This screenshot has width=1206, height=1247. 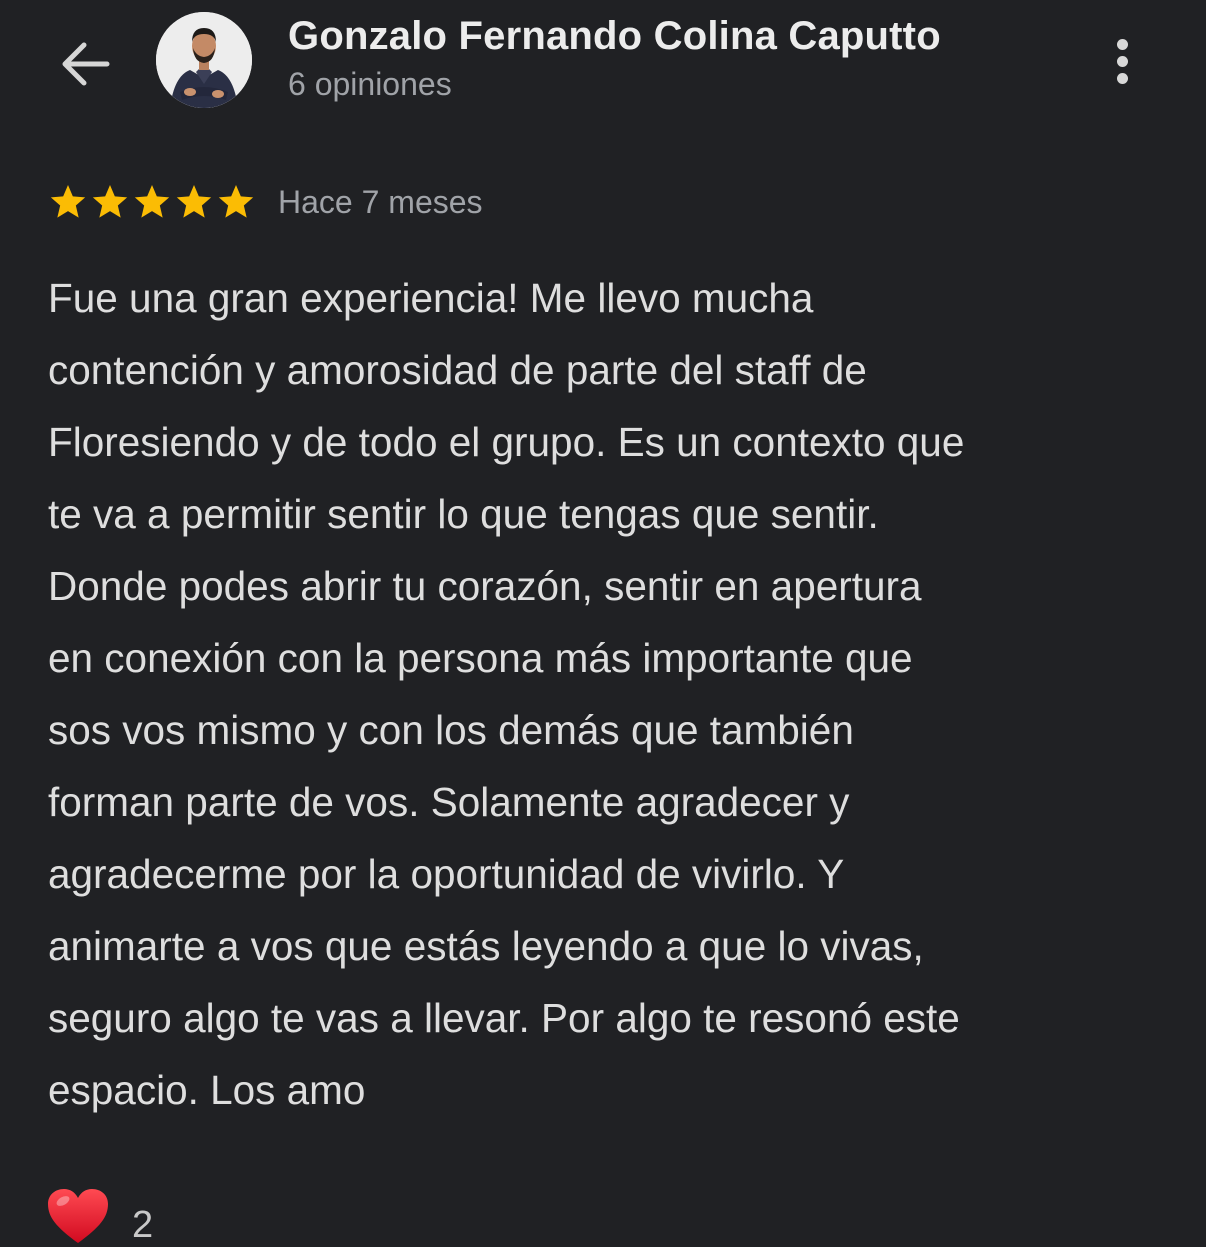 I want to click on back-button, so click(x=84, y=64).